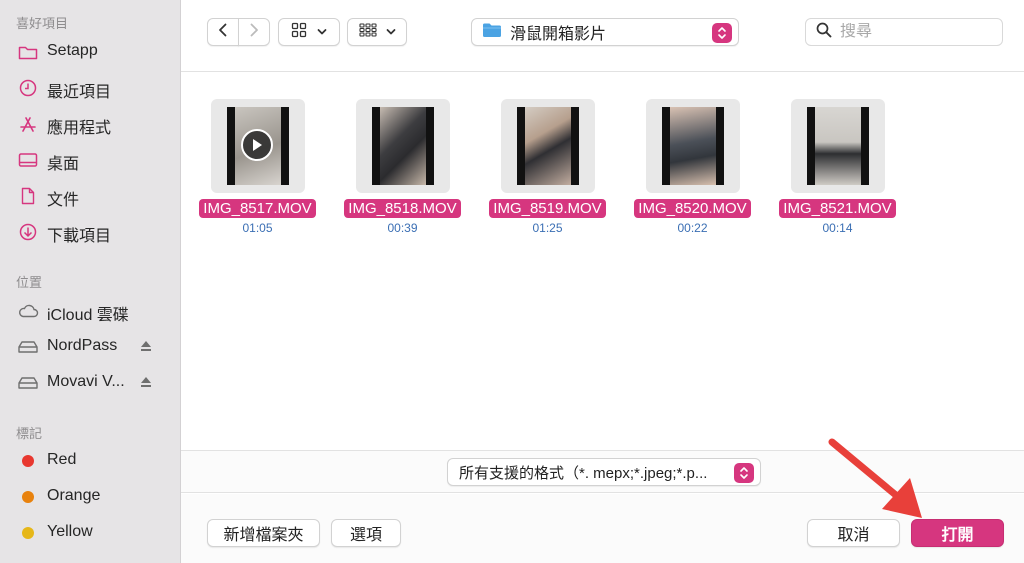 This screenshot has width=1024, height=563. I want to click on search-icon, so click(824, 32).